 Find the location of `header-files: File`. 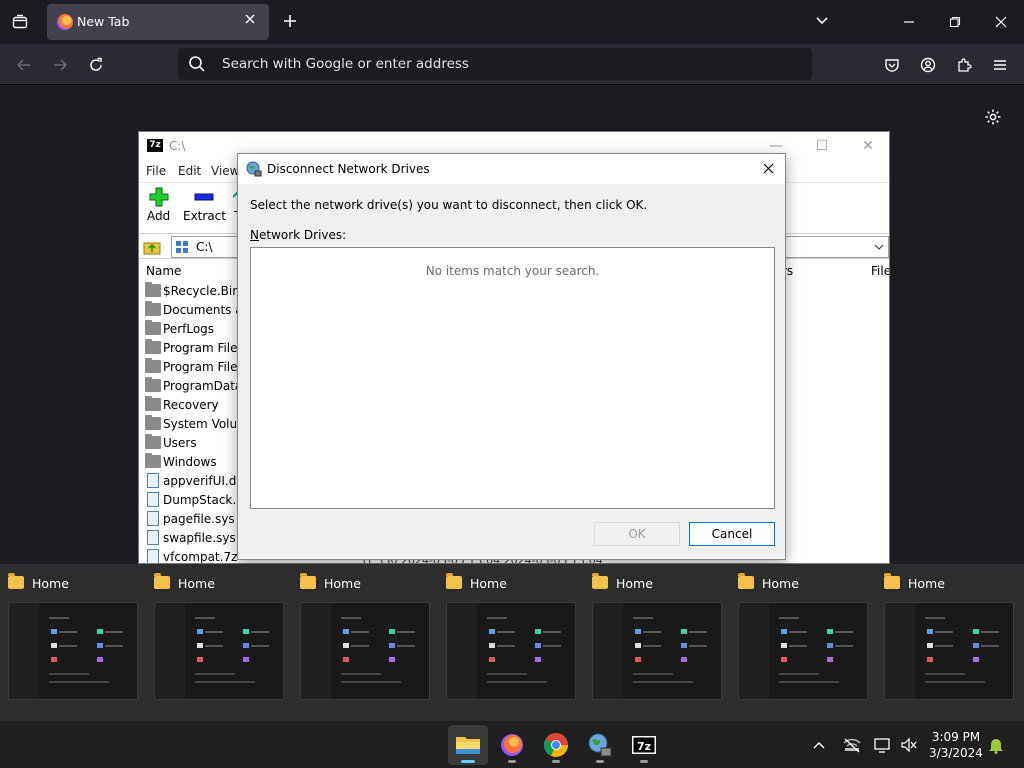

header-files: File is located at coordinates (880, 271).